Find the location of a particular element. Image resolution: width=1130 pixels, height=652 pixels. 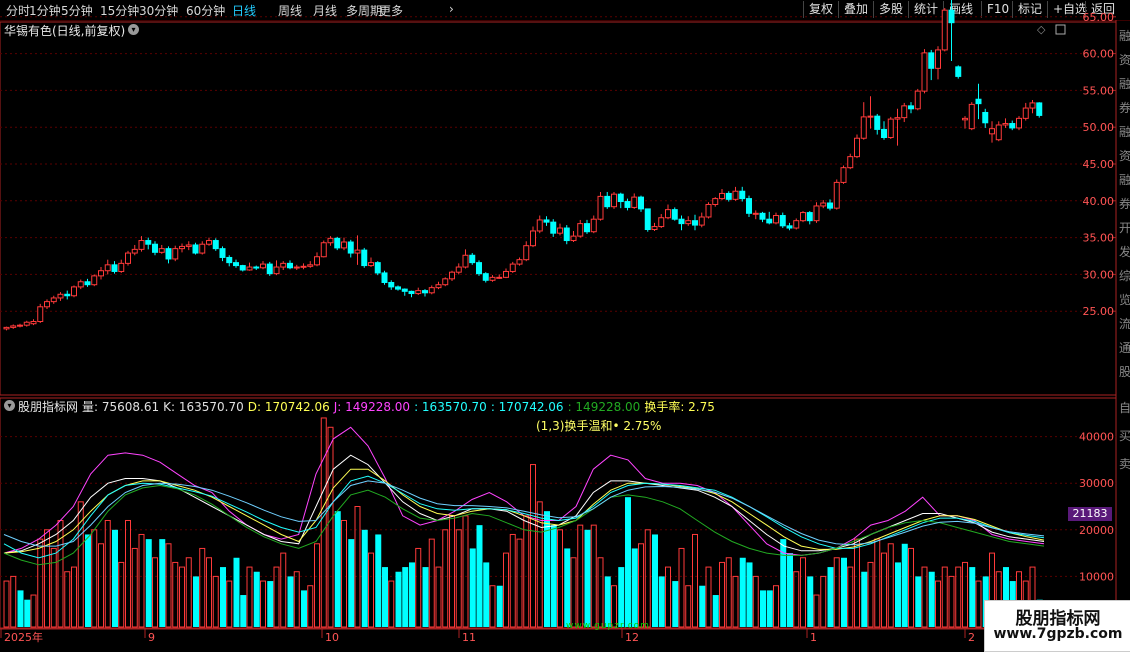

volume-tick-label: 20000 is located at coordinates (1096, 530).